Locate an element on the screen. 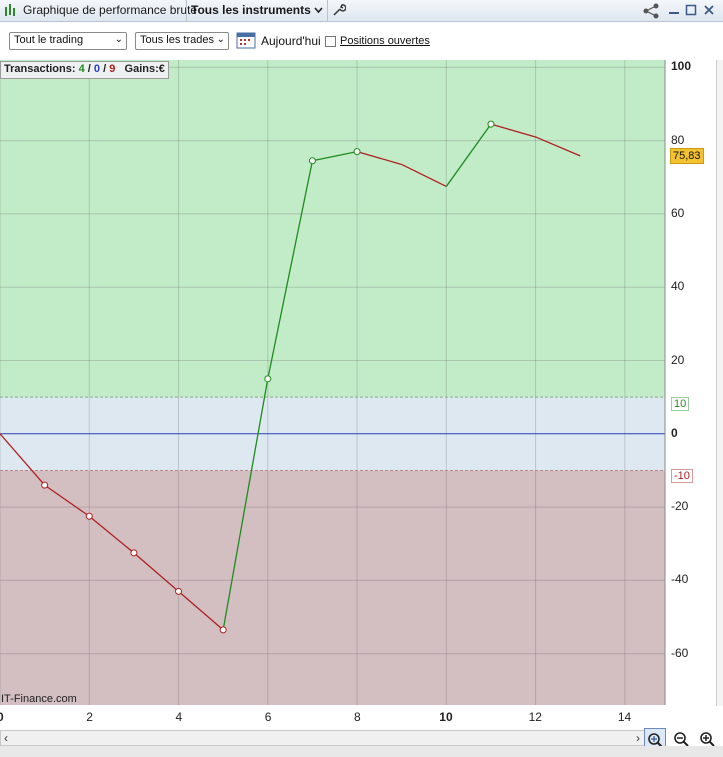 Image resolution: width=723 pixels, height=757 pixels. threshold-low-label: -10 is located at coordinates (682, 476).